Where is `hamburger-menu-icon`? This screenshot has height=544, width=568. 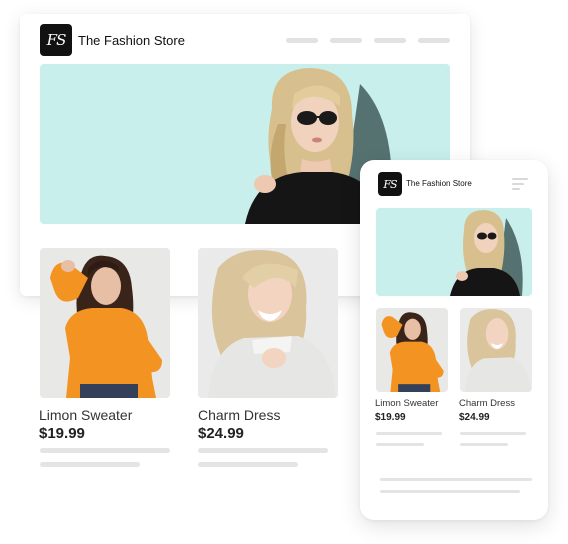
hamburger-menu-icon is located at coordinates (520, 184).